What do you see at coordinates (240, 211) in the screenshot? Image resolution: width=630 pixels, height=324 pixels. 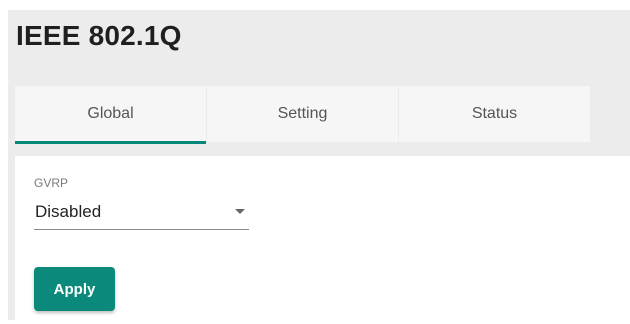 I see `chevron-down-icon` at bounding box center [240, 211].